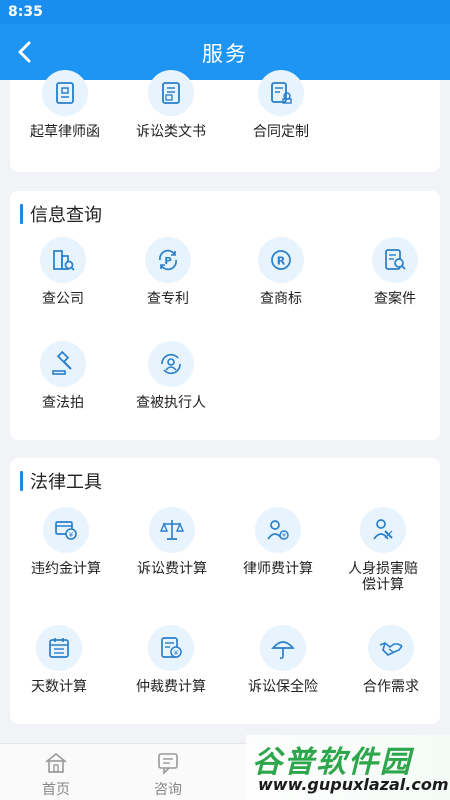 Image resolution: width=450 pixels, height=800 pixels. Describe the element at coordinates (25, 12) in the screenshot. I see `status-time: 8:35` at that location.